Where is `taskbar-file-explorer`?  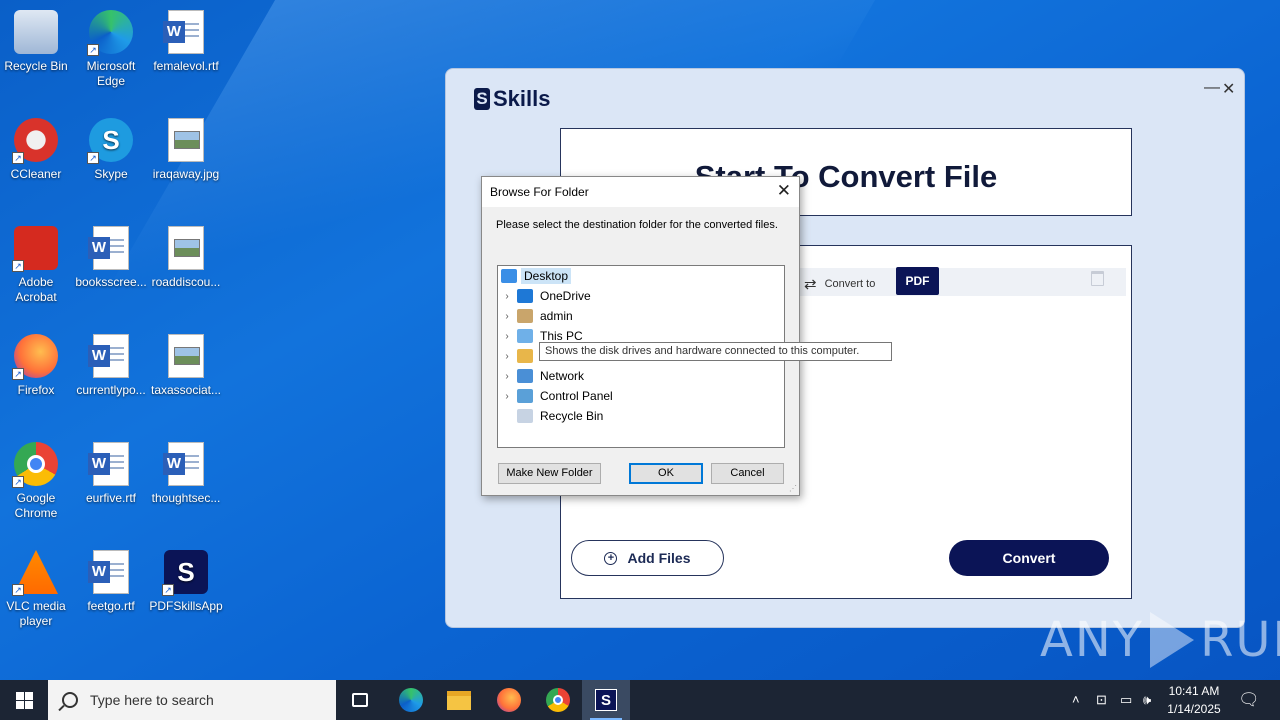 taskbar-file-explorer is located at coordinates (459, 700).